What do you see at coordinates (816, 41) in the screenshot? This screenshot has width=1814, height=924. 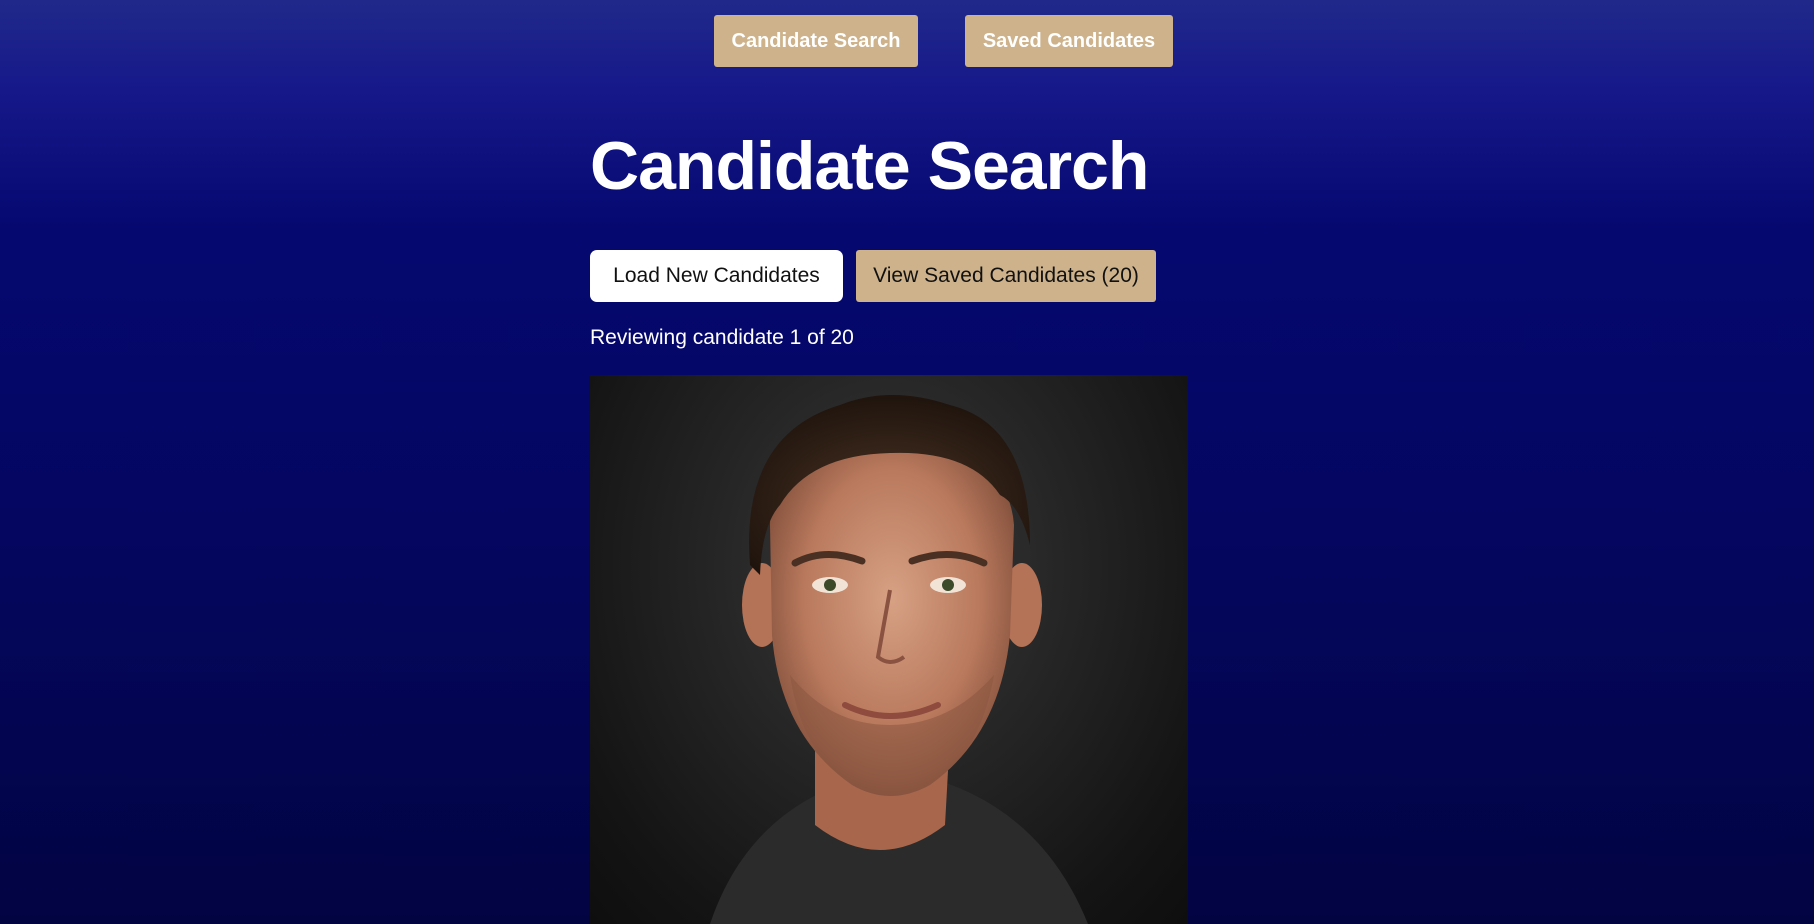 I see `nav-candidate-search-button: Candidate Search` at bounding box center [816, 41].